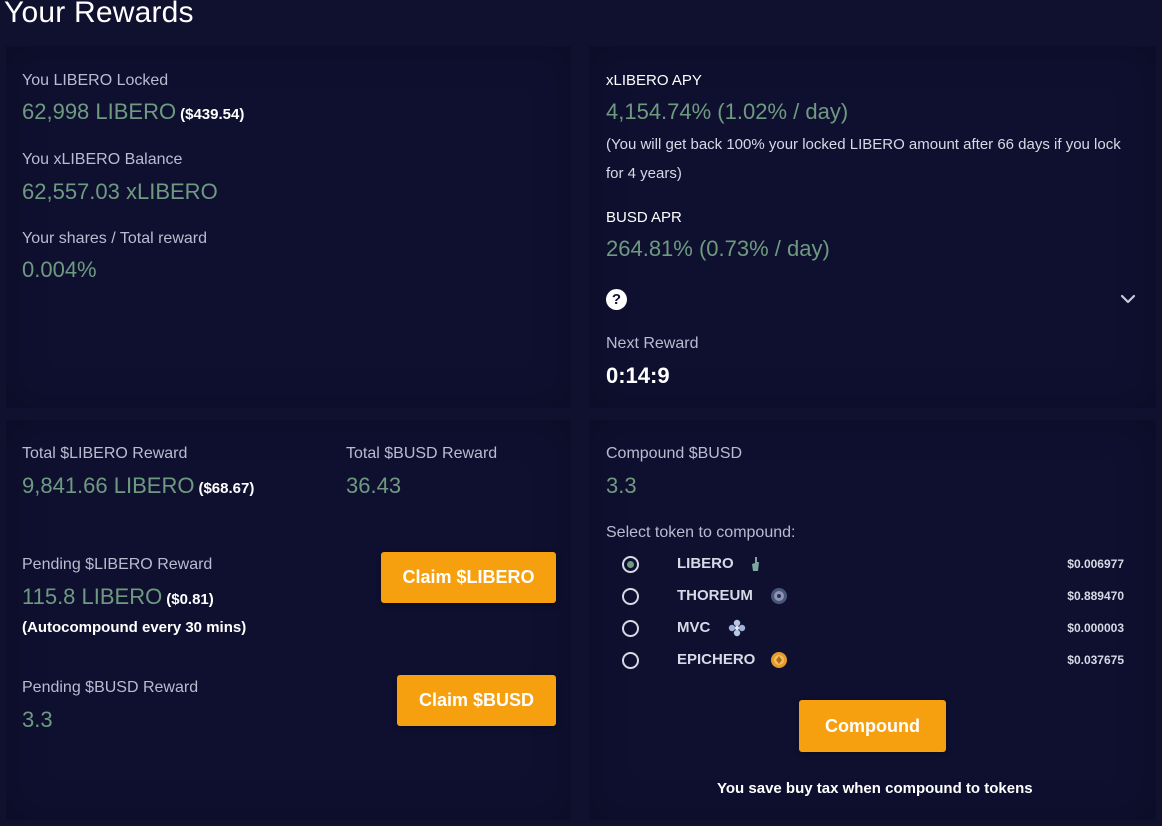 This screenshot has height=826, width=1162. I want to click on pending-libero-usd: ($0.81), so click(190, 599).